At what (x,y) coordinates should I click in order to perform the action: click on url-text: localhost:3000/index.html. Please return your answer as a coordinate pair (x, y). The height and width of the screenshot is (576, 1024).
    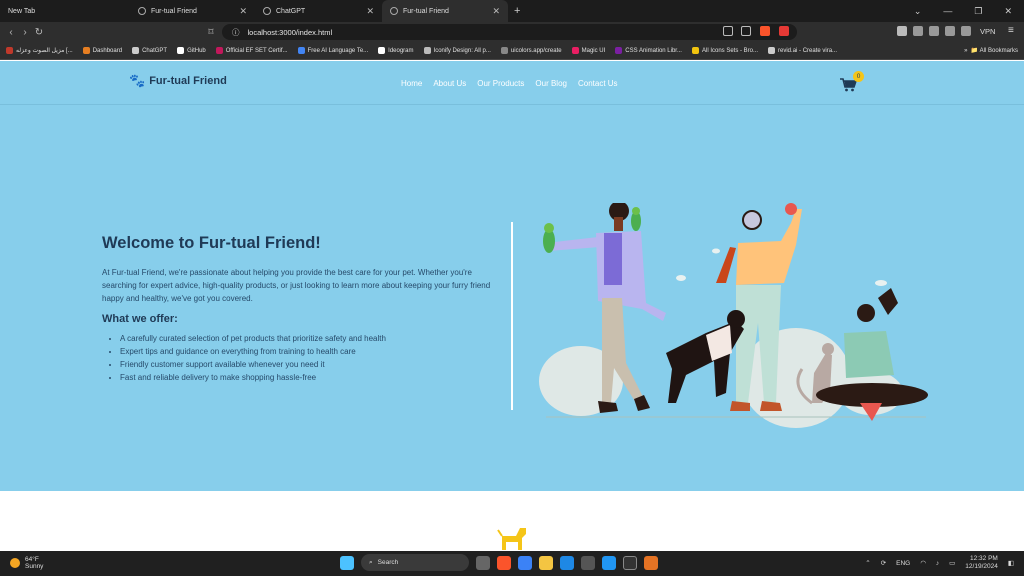
    Looking at the image, I should click on (290, 32).